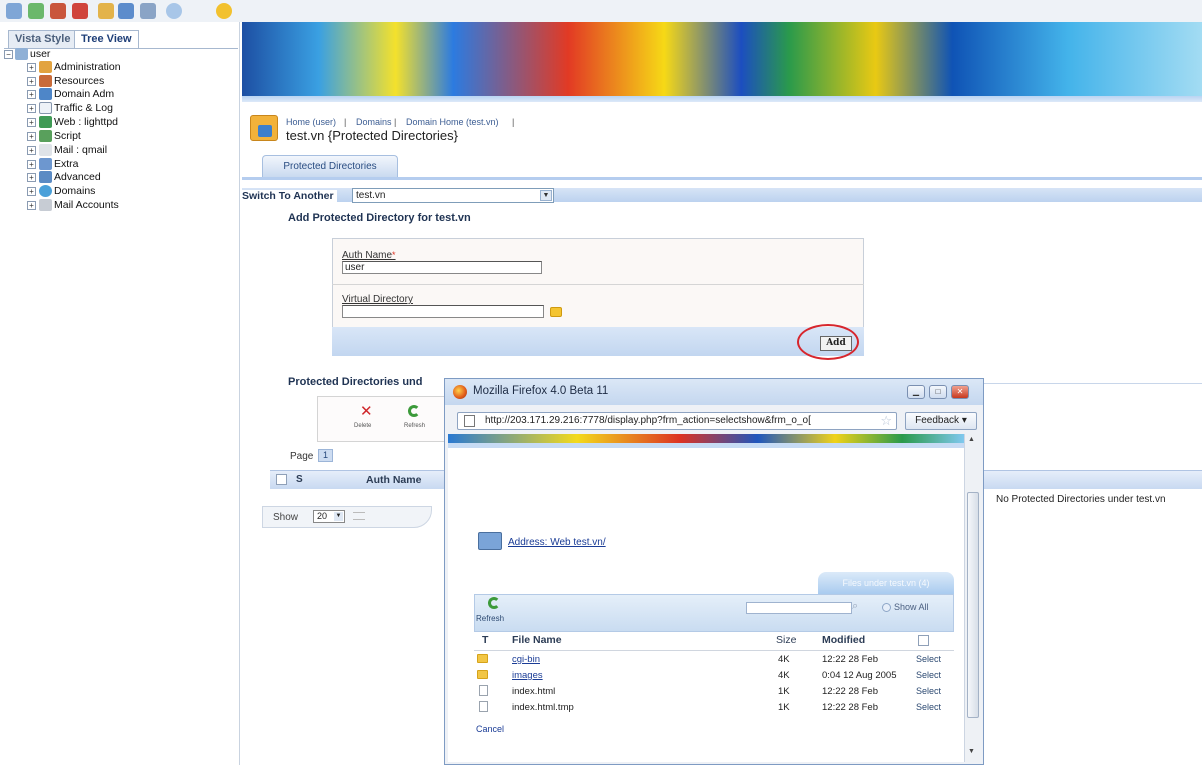  I want to click on scroll-up-icon: ▲, so click(971, 439).